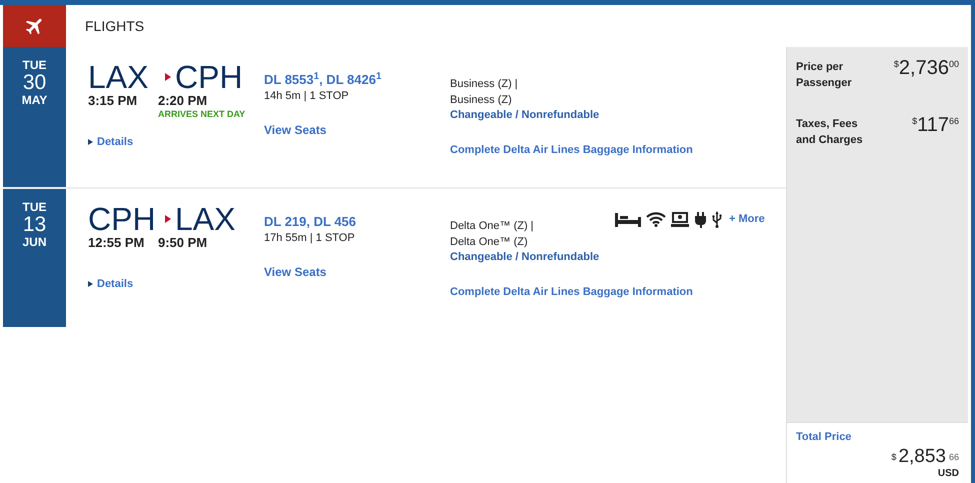 The width and height of the screenshot is (975, 483). Describe the element at coordinates (484, 84) in the screenshot. I see `cabin-class: Business (Z) |` at that location.